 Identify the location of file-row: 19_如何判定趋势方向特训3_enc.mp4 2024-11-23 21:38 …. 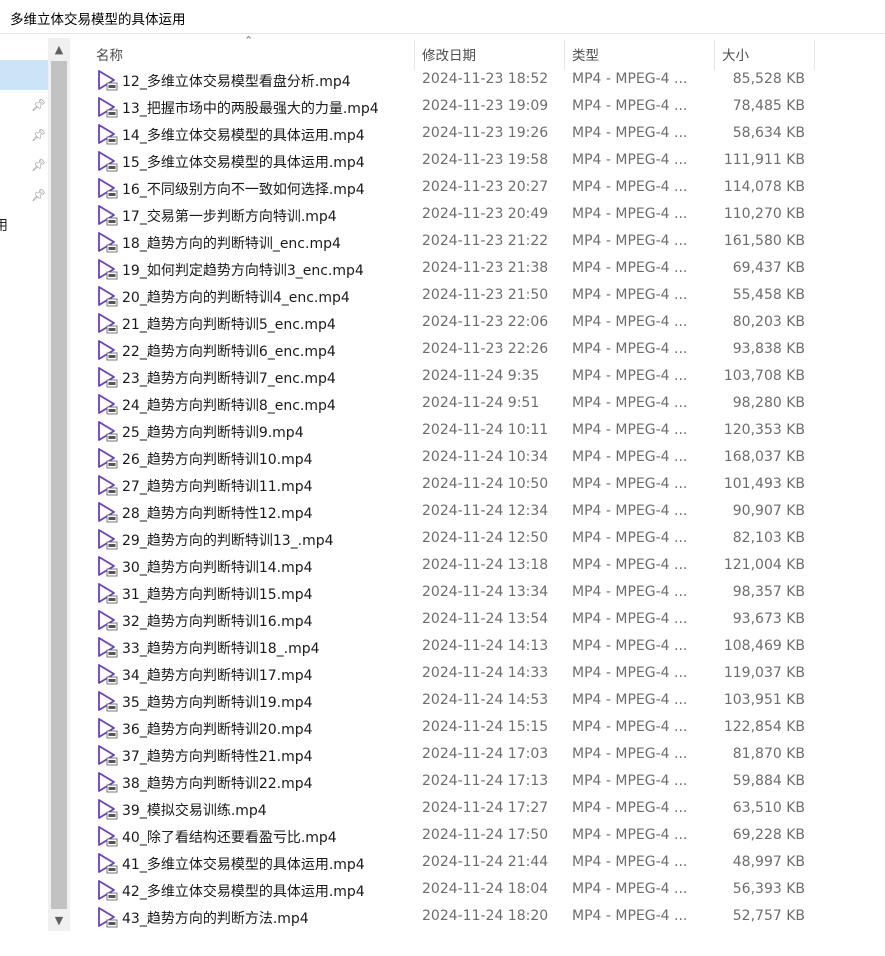
(452, 268).